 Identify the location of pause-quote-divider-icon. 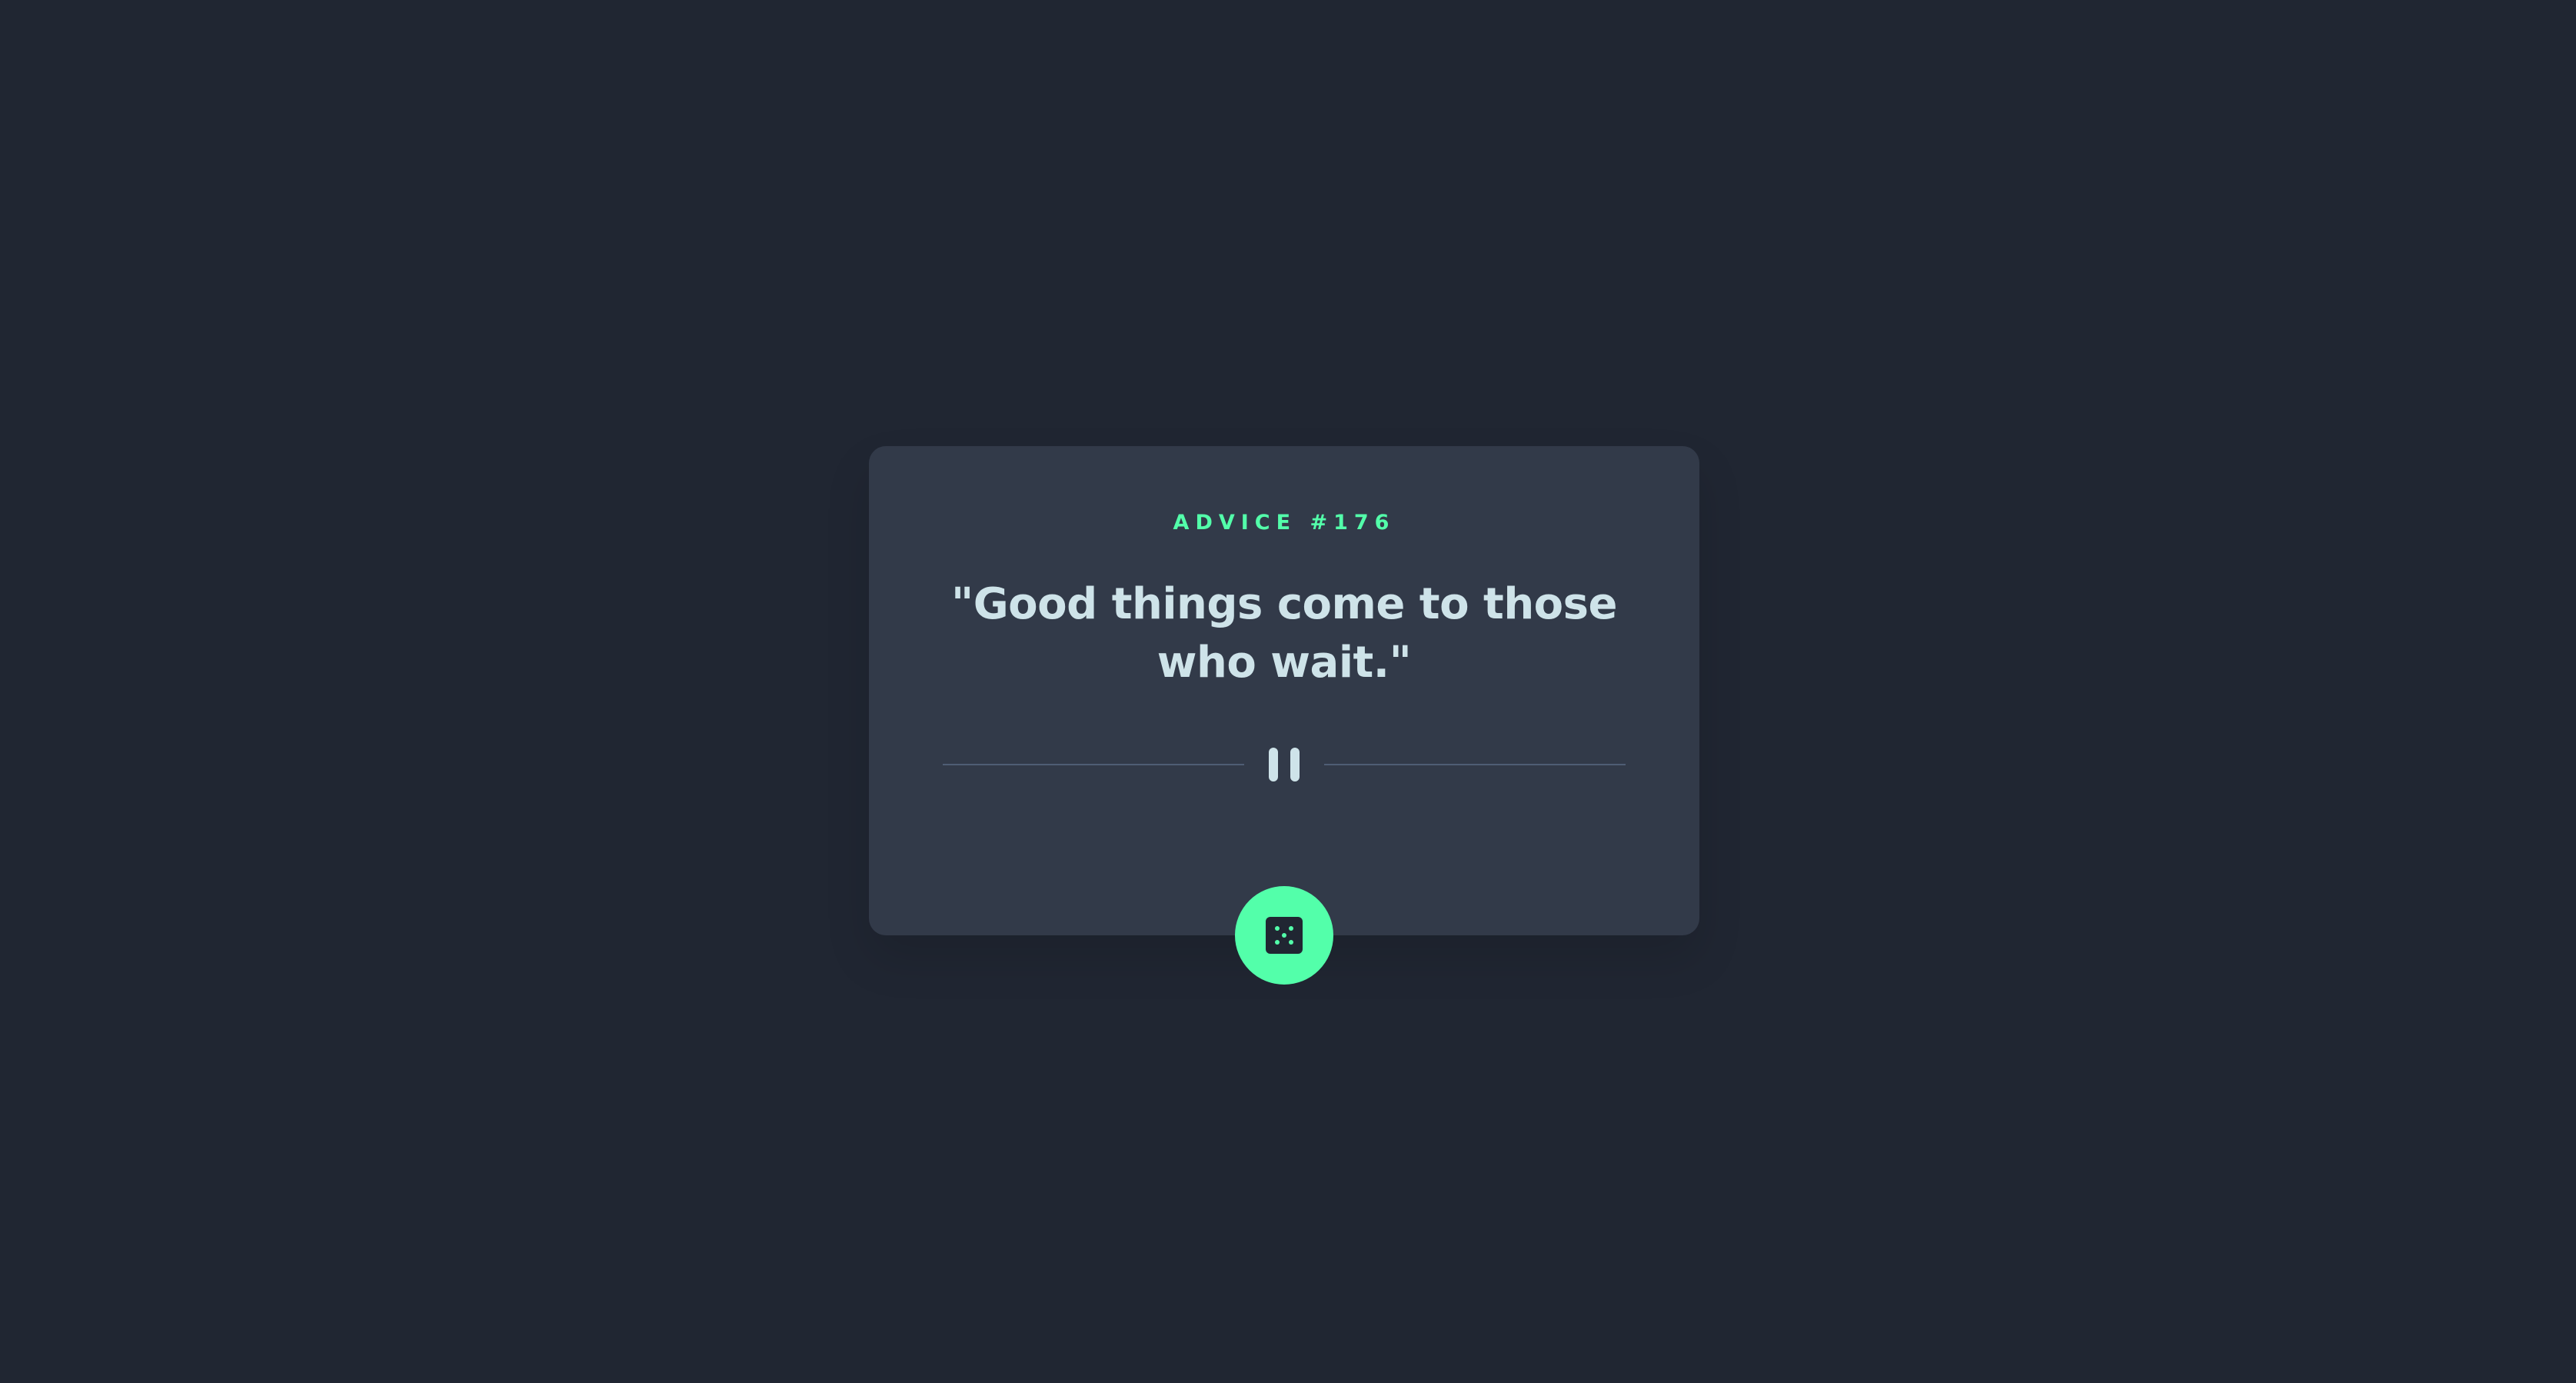
(1284, 764).